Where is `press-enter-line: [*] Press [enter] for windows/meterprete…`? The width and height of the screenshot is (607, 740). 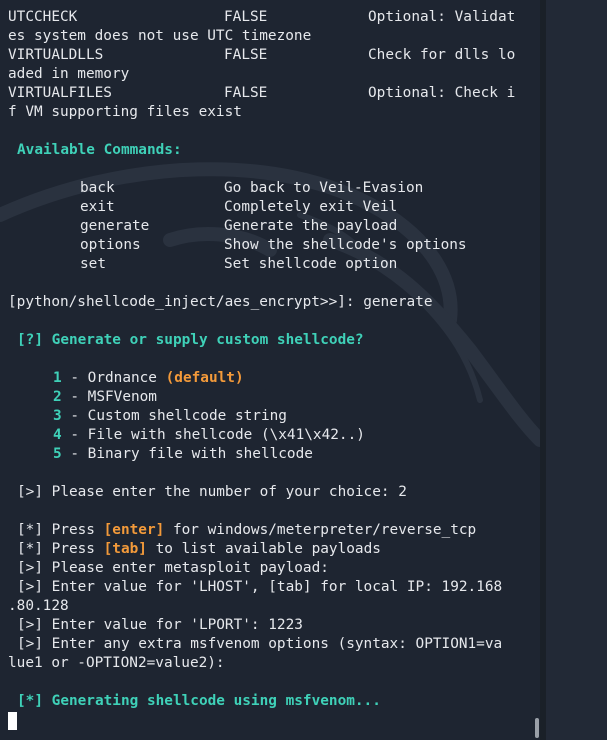
press-enter-line: [*] Press [enter] for windows/meterprete… is located at coordinates (247, 530).